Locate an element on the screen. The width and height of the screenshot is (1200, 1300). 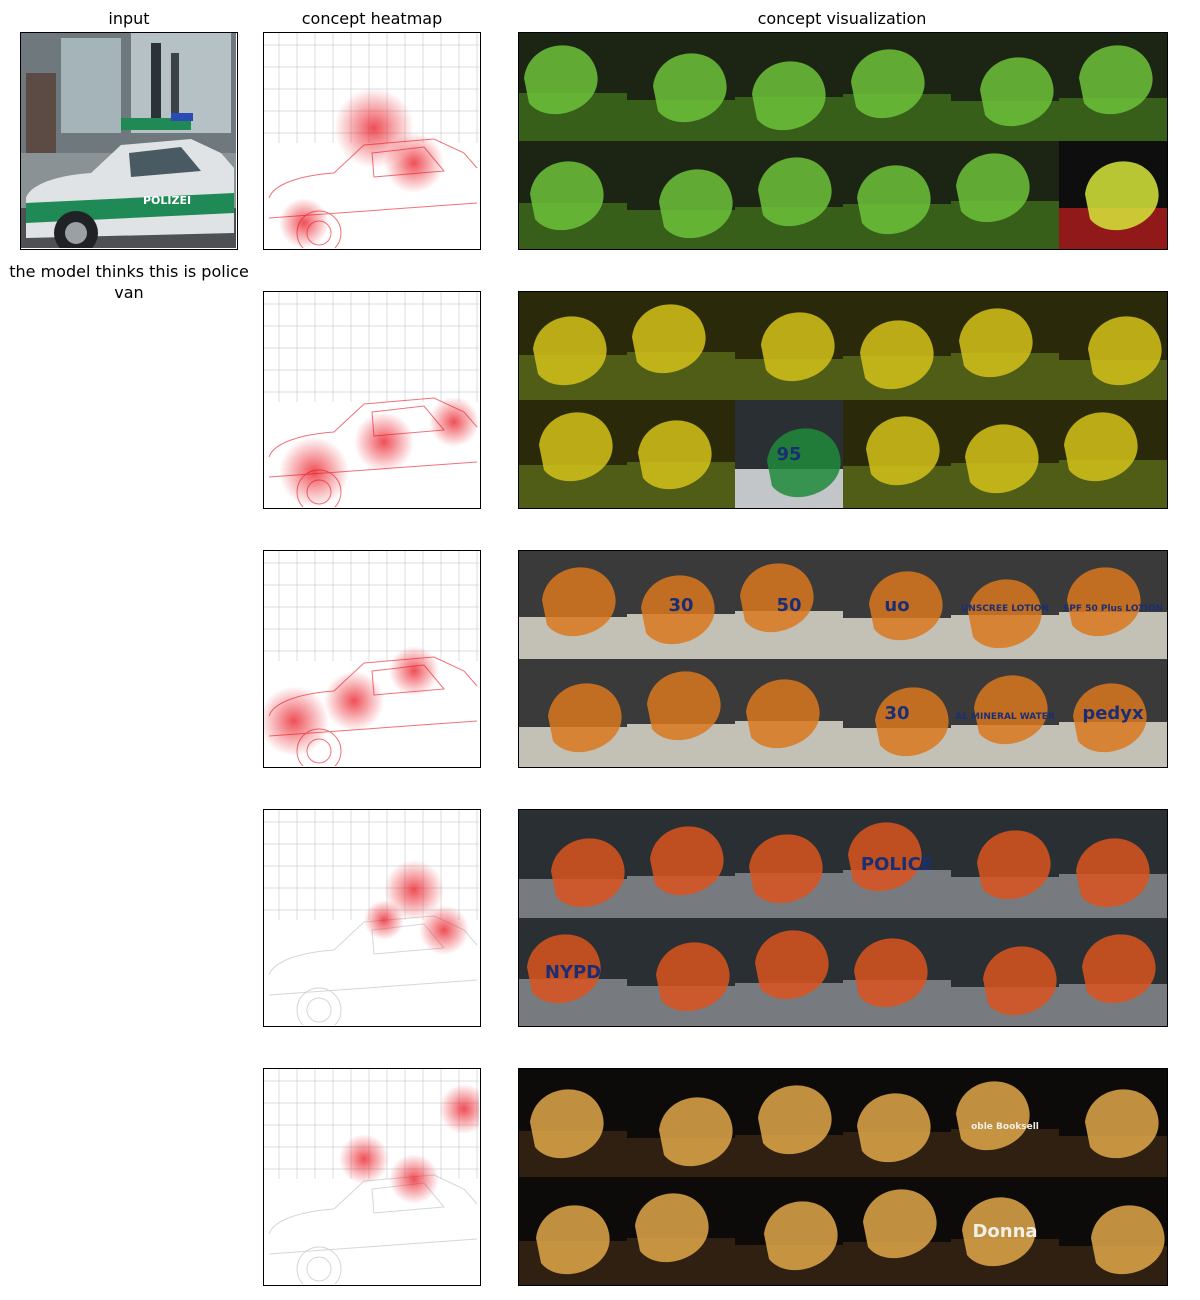
concept-visualization-5: oble Booksell Donna is located at coordinates (843, 1177).